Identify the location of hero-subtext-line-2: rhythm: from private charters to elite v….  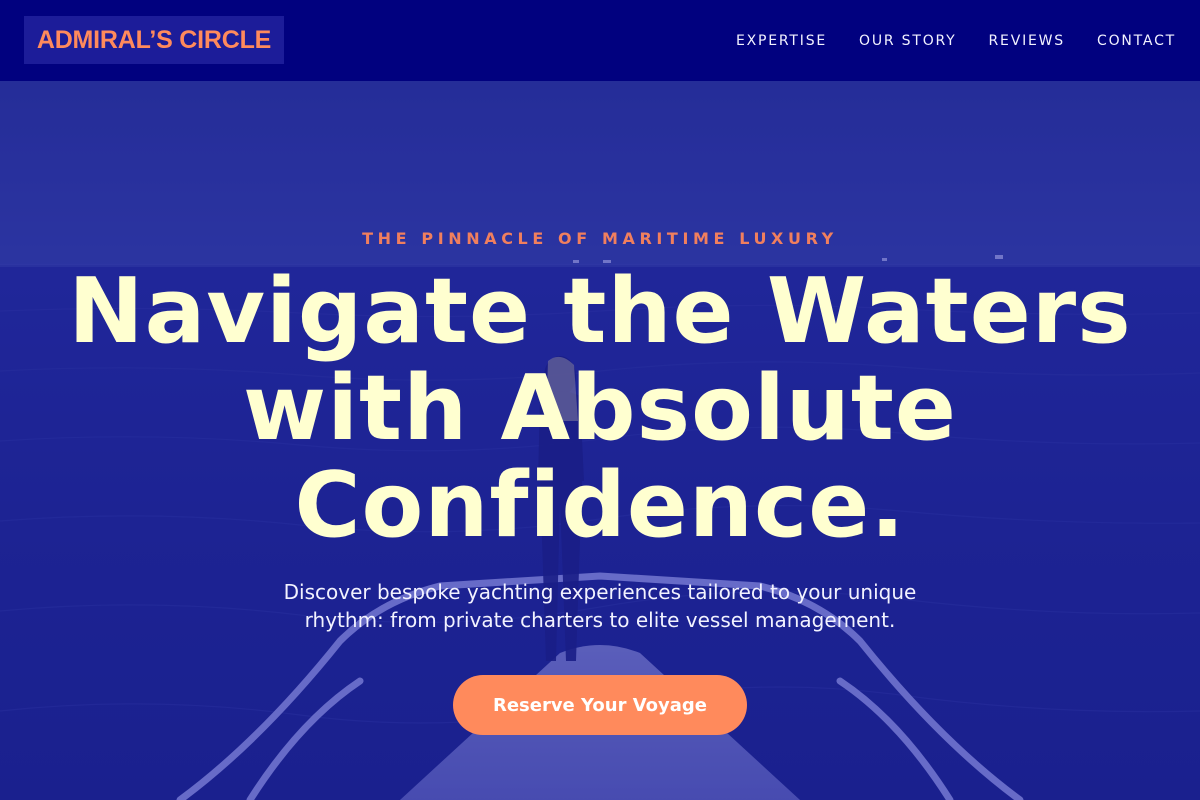
(600, 620).